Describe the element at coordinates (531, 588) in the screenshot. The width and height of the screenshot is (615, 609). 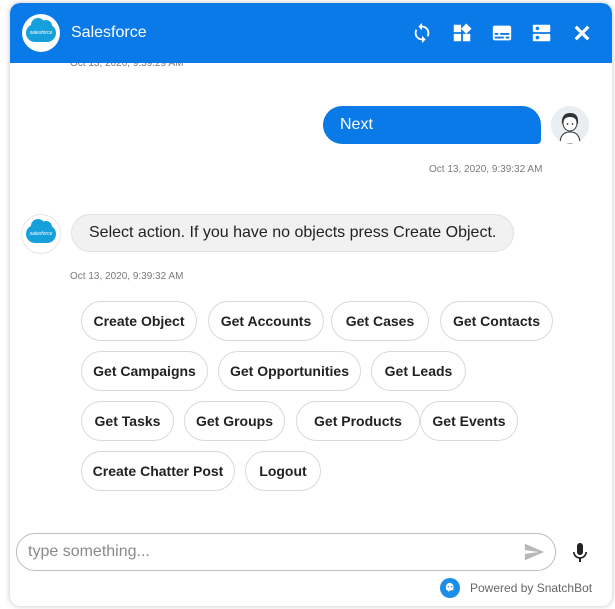
I see `powered-by-text: Powered by SnatchBot` at that location.